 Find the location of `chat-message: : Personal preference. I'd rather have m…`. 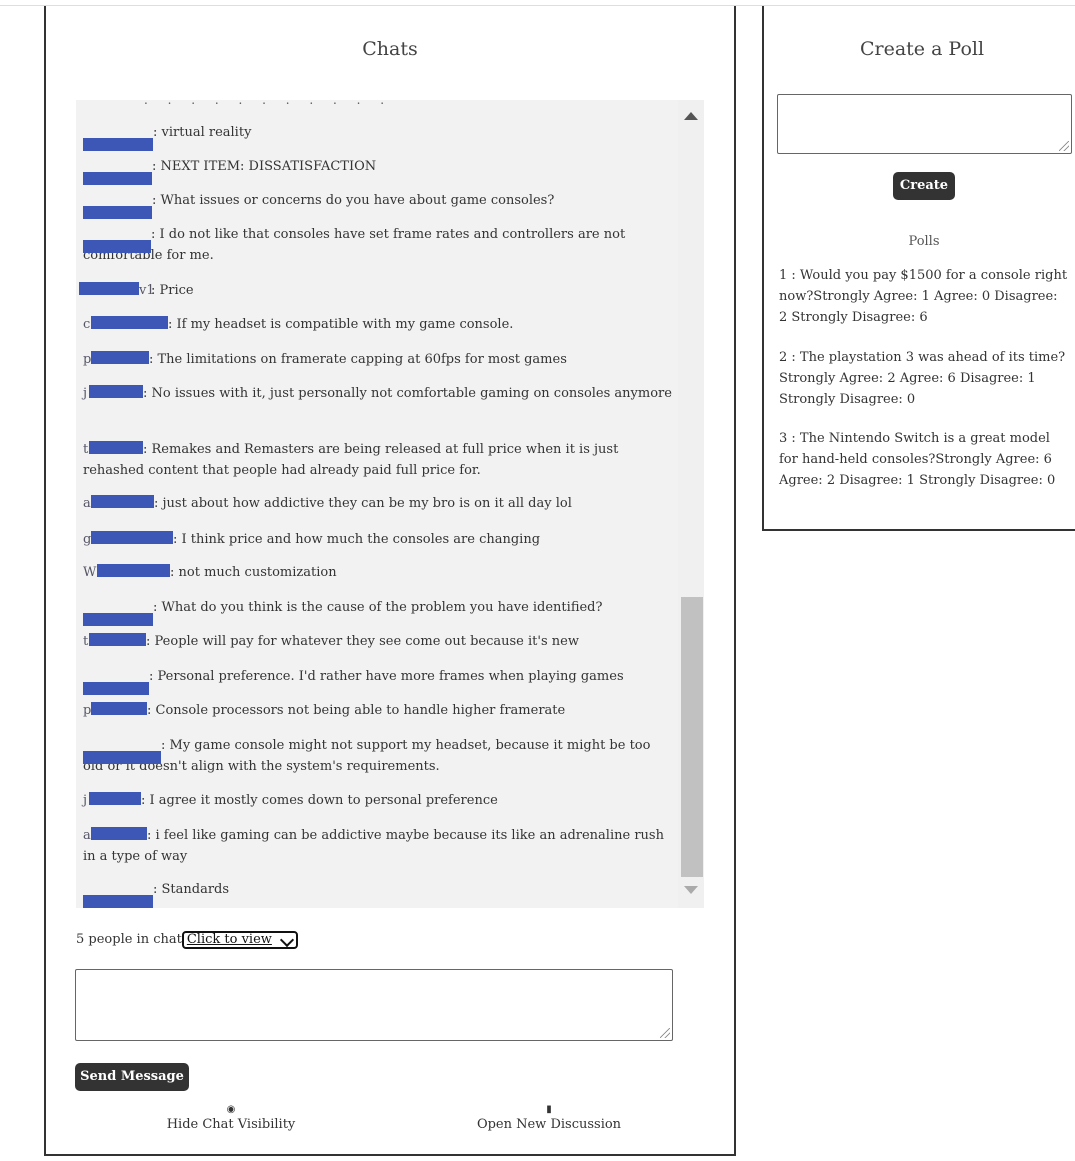

chat-message: : Personal preference. I'd rather have m… is located at coordinates (378, 680).